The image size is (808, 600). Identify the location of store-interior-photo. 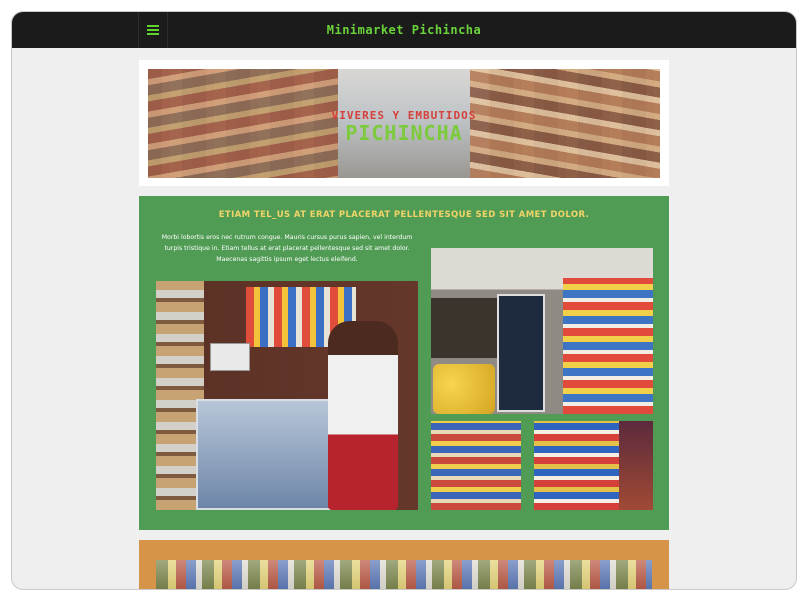
(542, 331).